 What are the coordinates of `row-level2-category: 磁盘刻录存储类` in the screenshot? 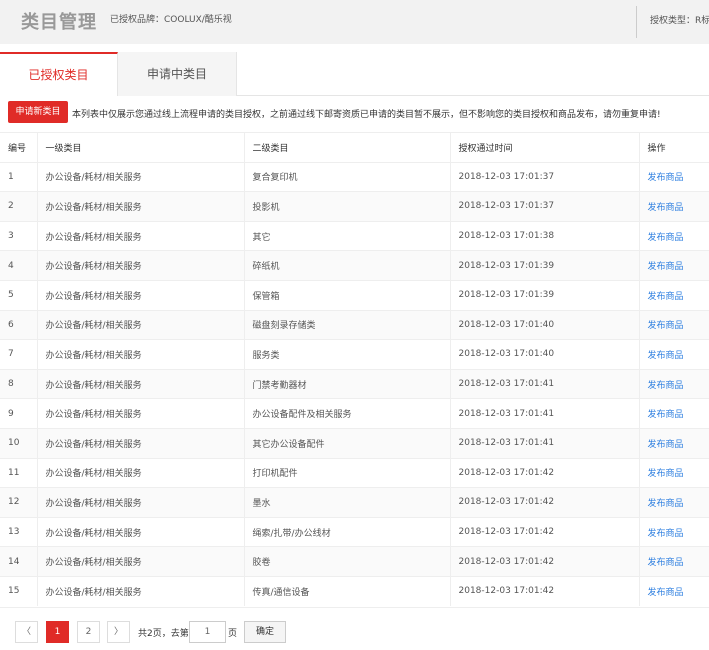 It's located at (347, 324).